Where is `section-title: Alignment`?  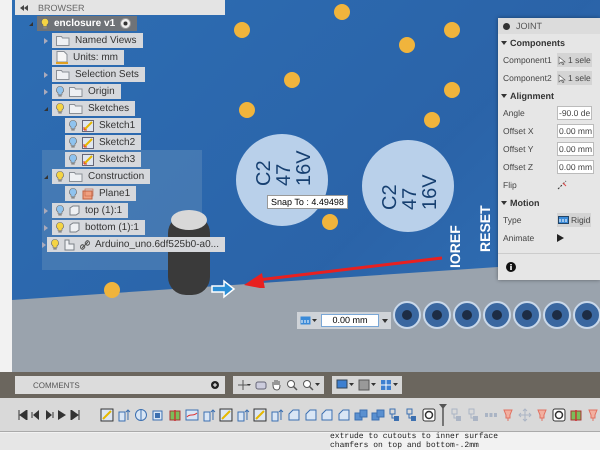
section-title: Alignment is located at coordinates (532, 95).